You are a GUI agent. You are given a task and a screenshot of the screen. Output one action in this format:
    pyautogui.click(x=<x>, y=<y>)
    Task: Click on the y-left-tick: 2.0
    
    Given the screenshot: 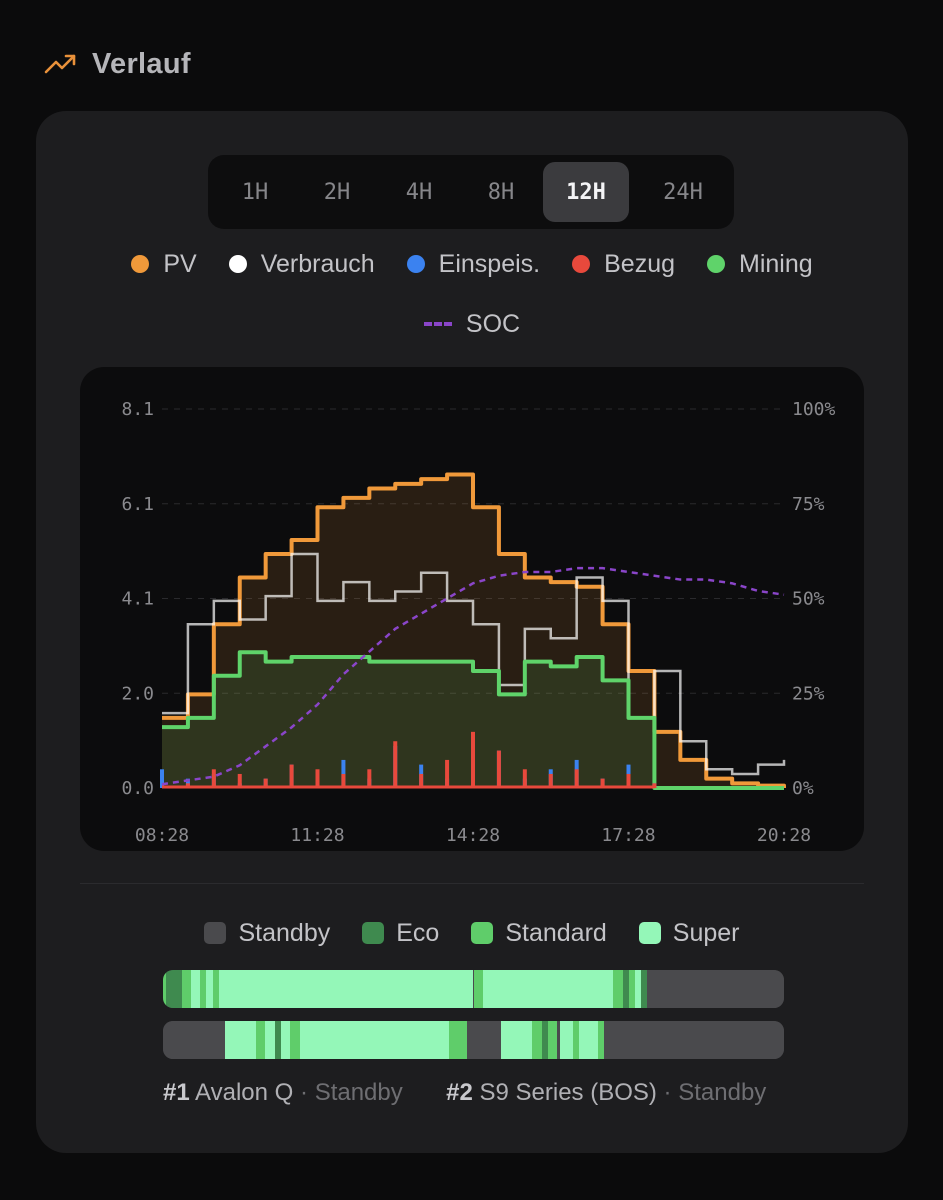 What is the action you would take?
    pyautogui.click(x=137, y=693)
    